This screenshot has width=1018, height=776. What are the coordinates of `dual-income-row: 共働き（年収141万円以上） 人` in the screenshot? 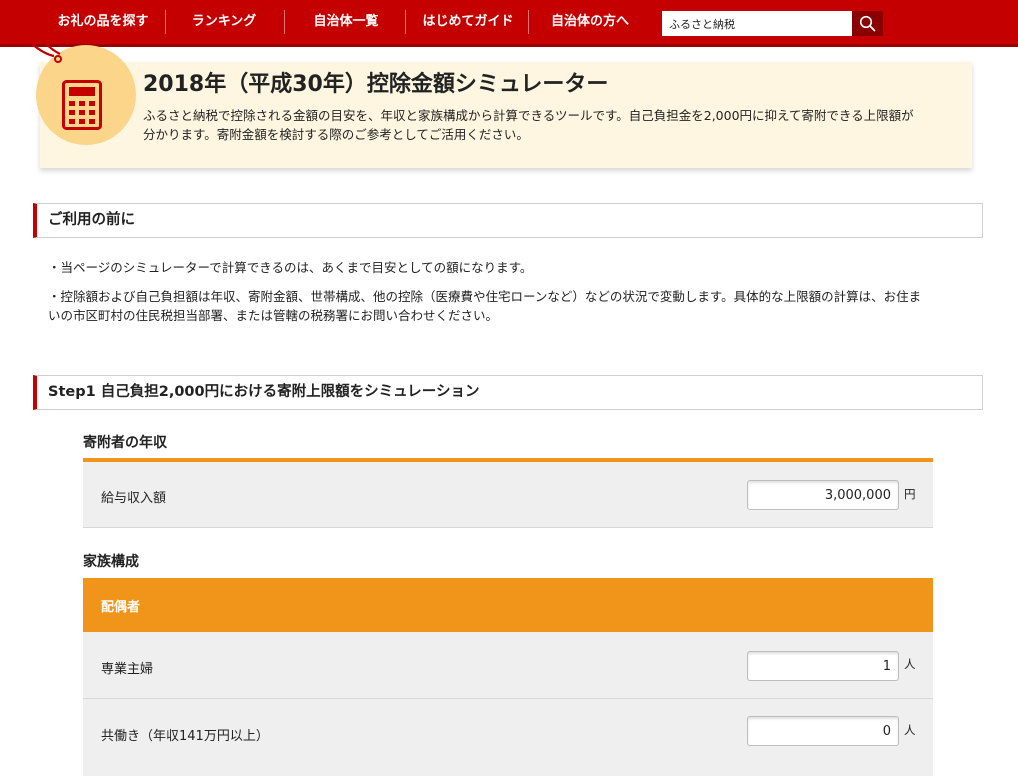 It's located at (508, 737).